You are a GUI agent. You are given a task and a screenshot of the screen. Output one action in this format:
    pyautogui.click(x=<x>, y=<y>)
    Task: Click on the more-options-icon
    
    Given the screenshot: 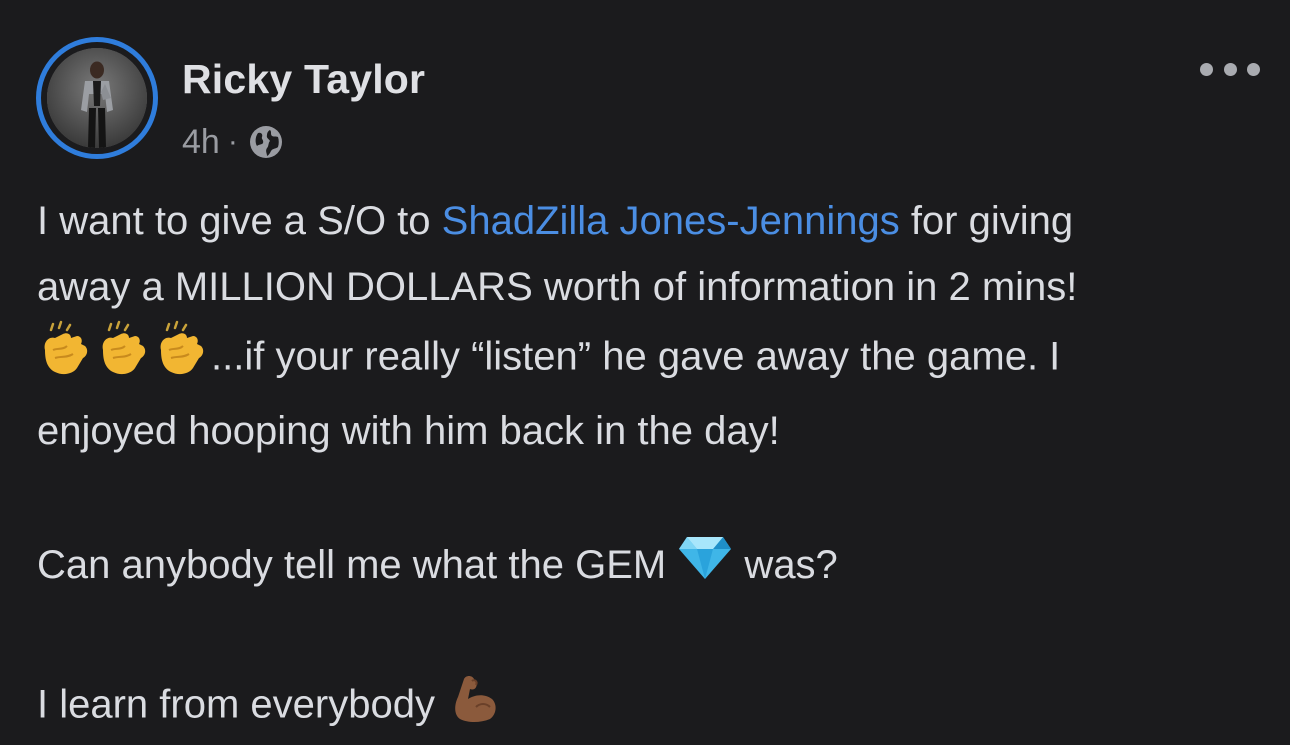 What is the action you would take?
    pyautogui.click(x=1230, y=69)
    